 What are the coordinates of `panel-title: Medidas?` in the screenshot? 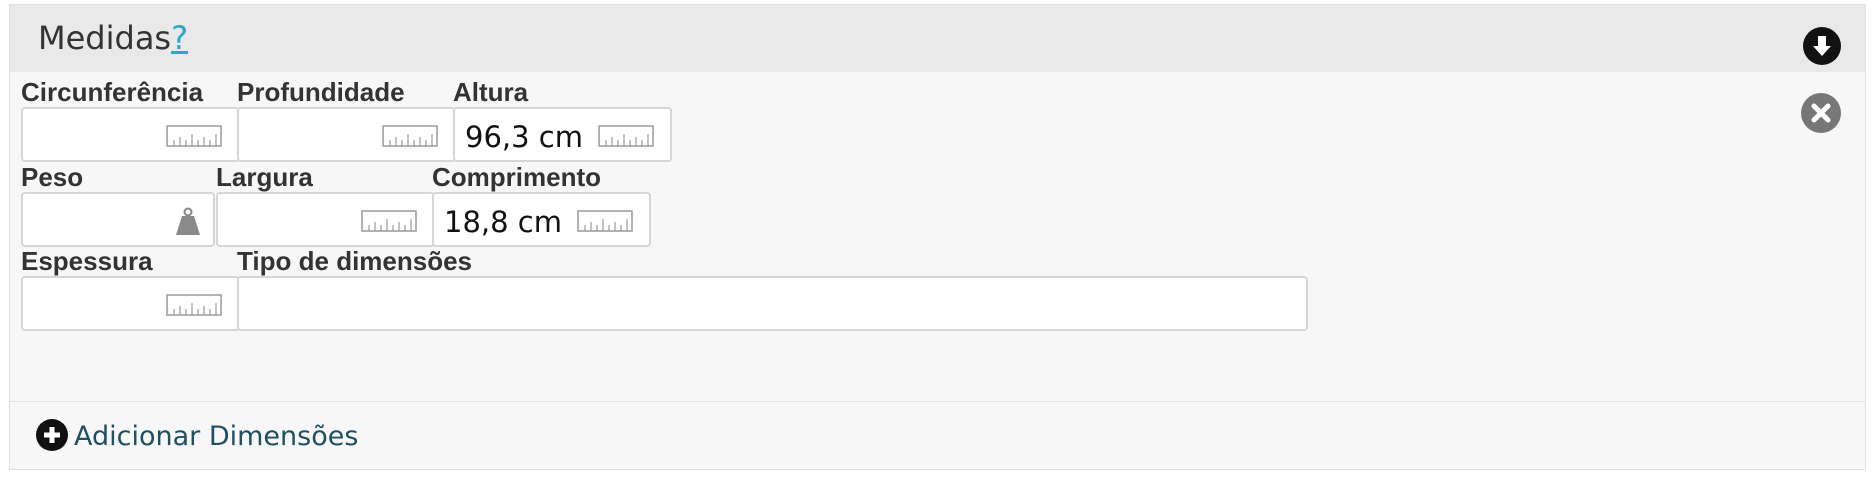 It's located at (113, 38).